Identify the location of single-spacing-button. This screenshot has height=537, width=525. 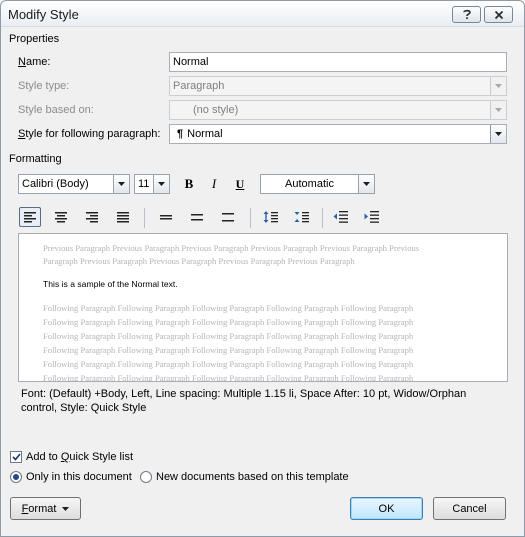
(166, 217).